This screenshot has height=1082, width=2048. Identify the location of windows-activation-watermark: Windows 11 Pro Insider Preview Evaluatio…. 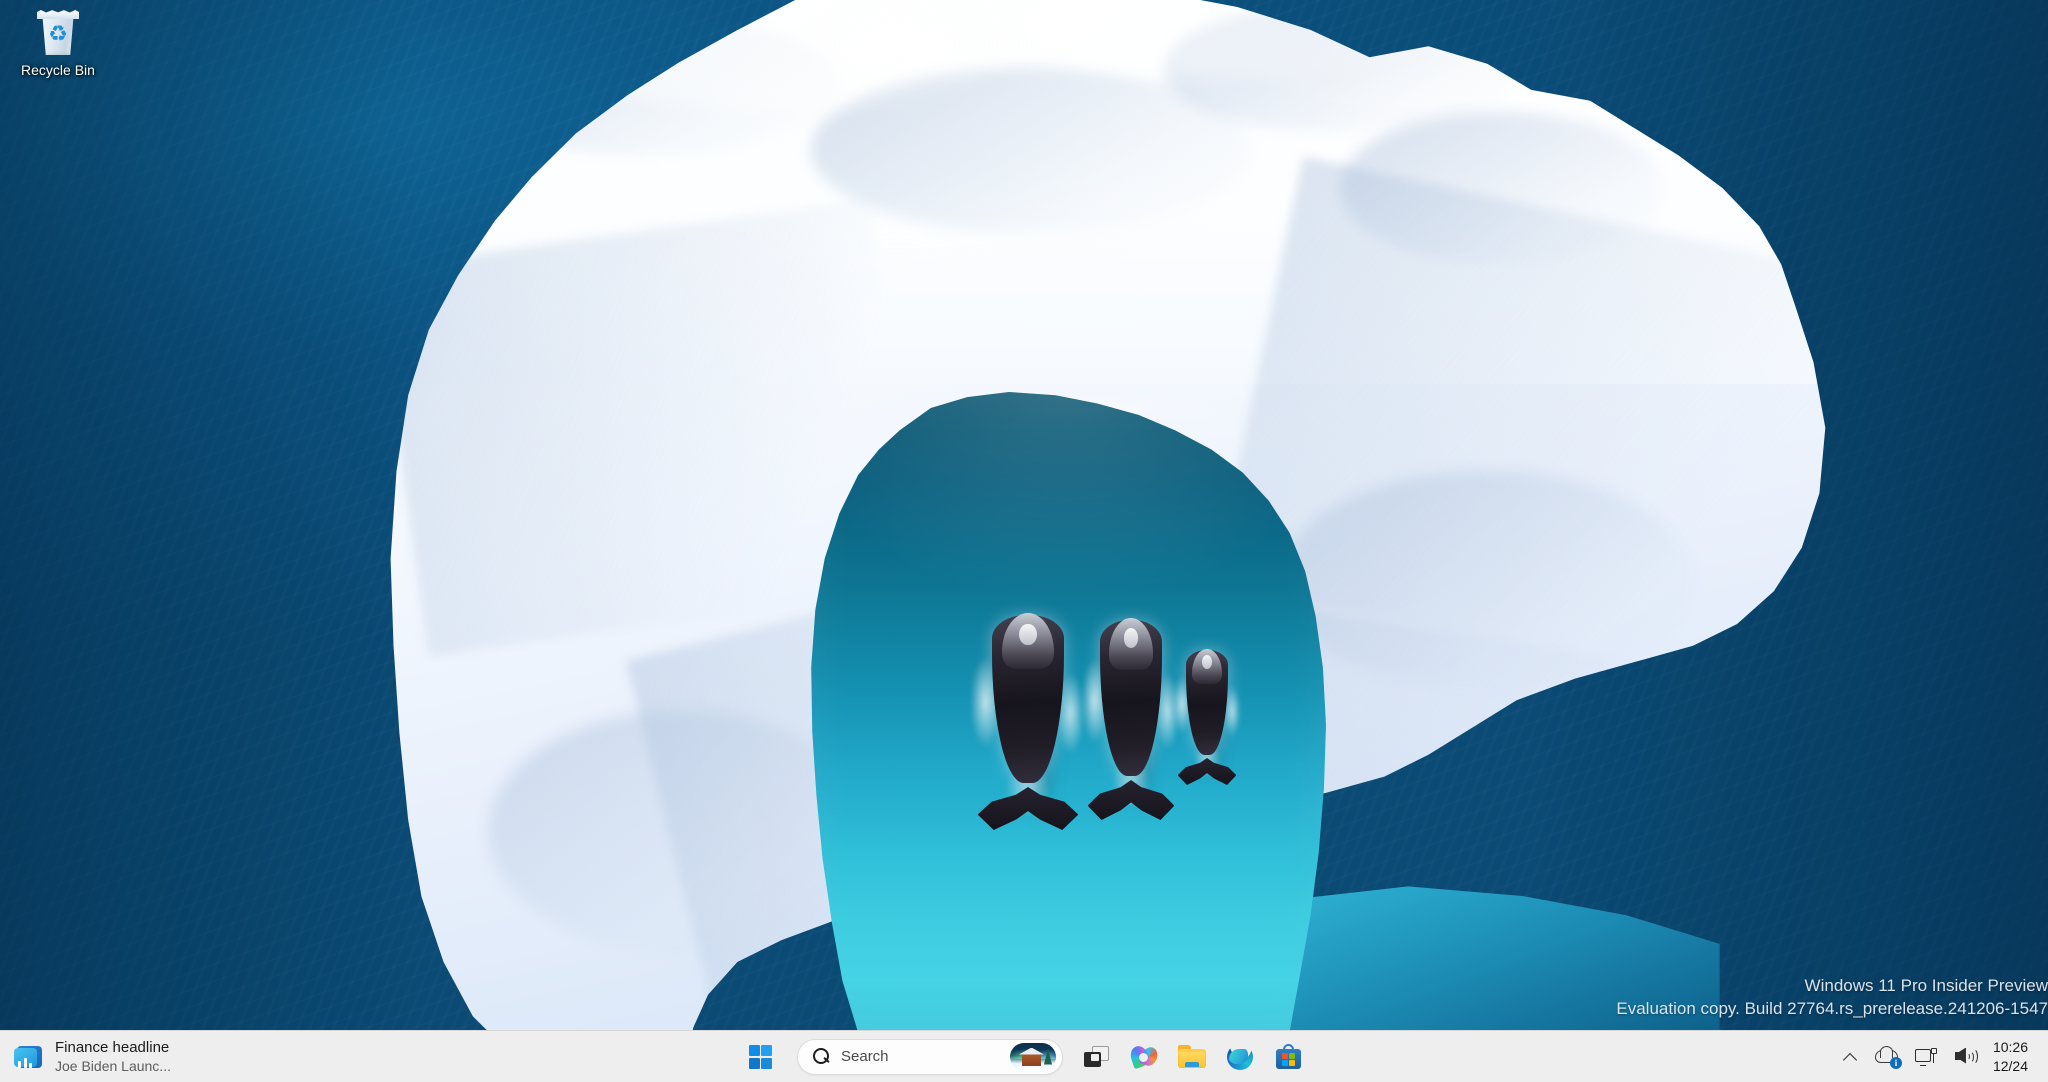
(1832, 997).